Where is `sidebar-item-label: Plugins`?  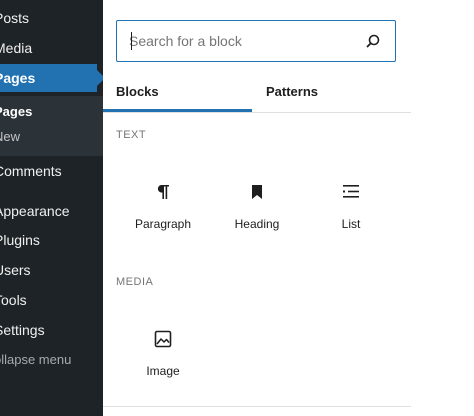
sidebar-item-label: Plugins is located at coordinates (20, 240).